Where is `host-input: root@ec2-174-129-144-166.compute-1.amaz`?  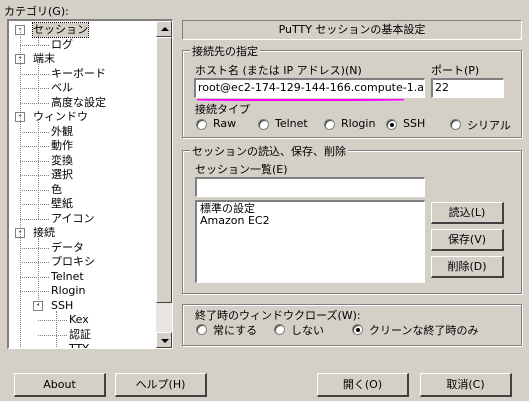
host-input: root@ec2-174-129-144-166.compute-1.amaz is located at coordinates (309, 88).